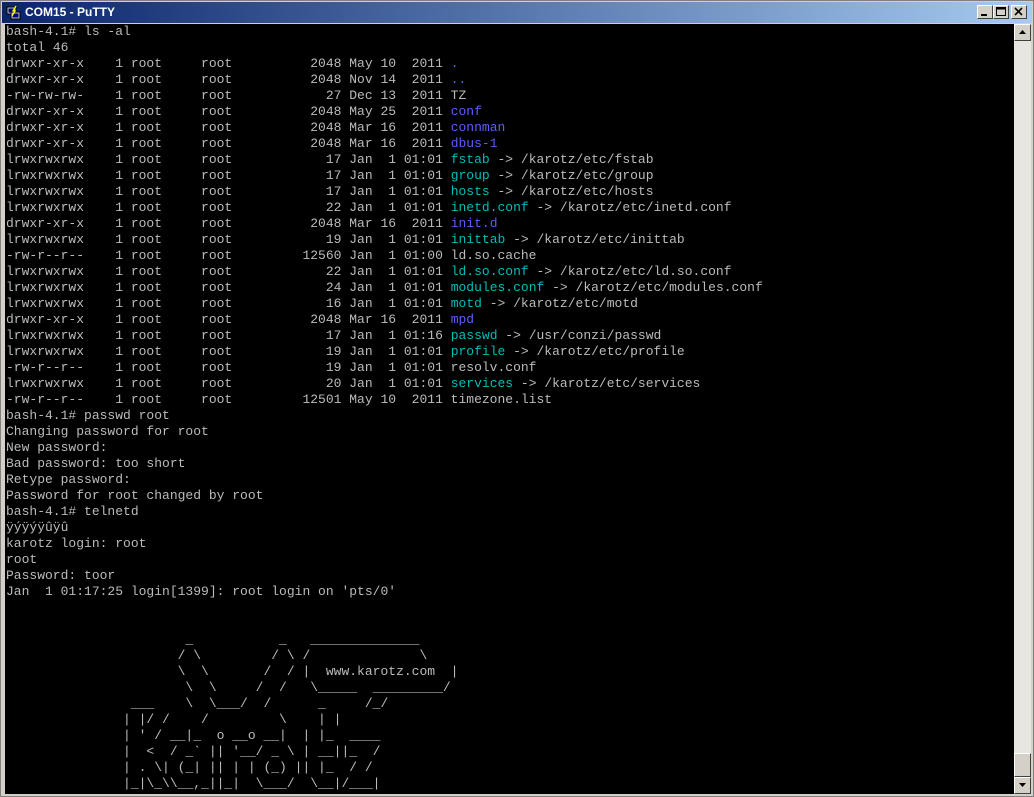 This screenshot has height=797, width=1034. I want to click on terminal-text: / \ / \ / \, so click(217, 655).